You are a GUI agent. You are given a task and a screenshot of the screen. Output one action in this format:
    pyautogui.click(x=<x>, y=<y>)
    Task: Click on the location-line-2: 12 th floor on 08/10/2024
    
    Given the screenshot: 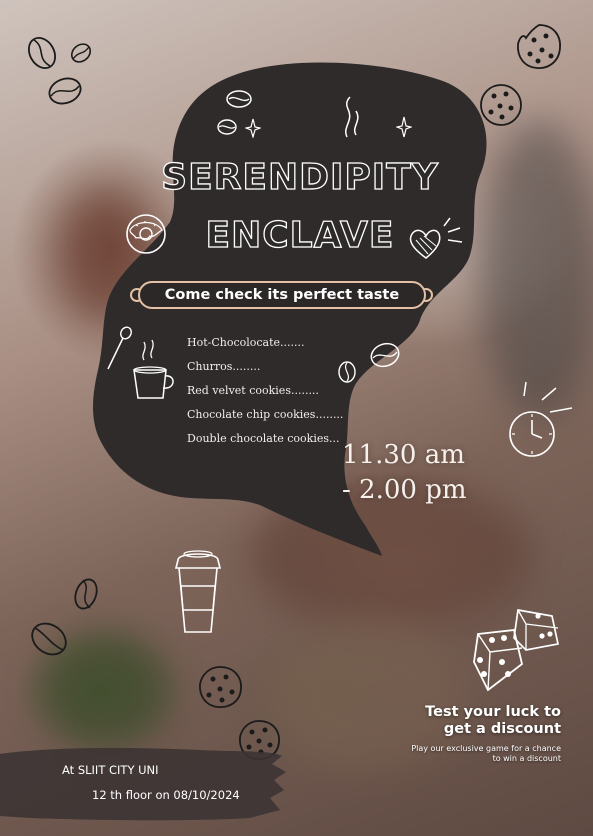 What is the action you would take?
    pyautogui.click(x=166, y=795)
    